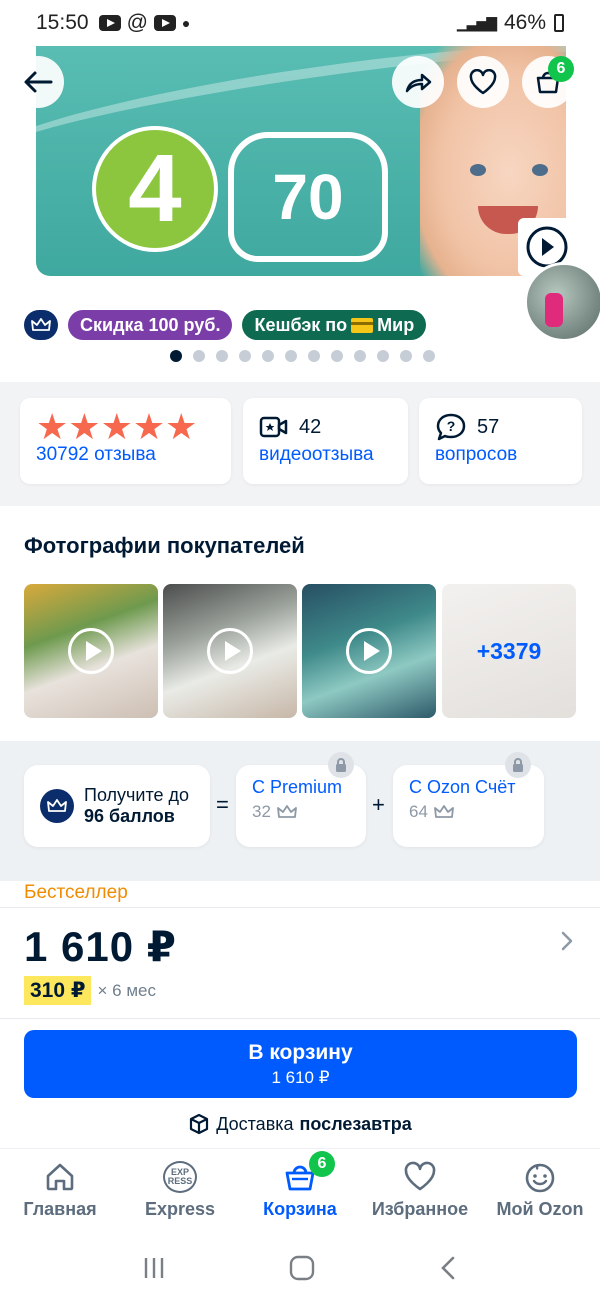 This screenshot has height=1299, width=600. What do you see at coordinates (60, 1177) in the screenshot?
I see `home-icon` at bounding box center [60, 1177].